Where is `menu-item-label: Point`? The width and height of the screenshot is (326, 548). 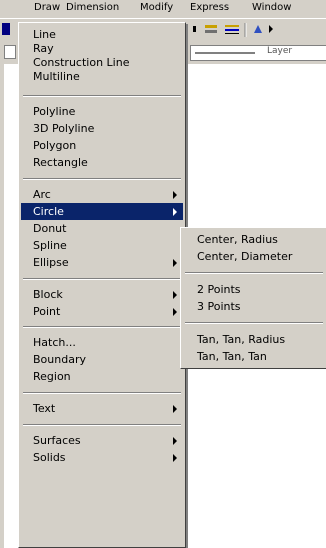 menu-item-label: Point is located at coordinates (47, 311).